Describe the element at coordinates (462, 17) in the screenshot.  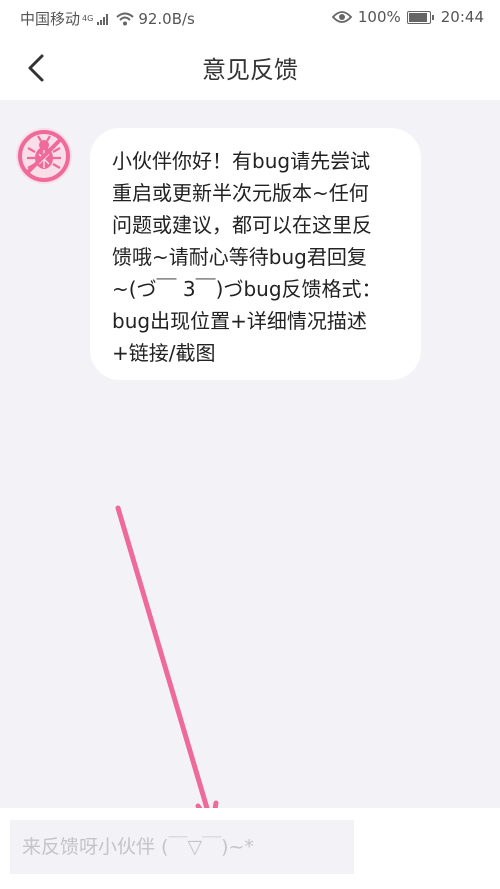
I see `clock-label: 20:44` at that location.